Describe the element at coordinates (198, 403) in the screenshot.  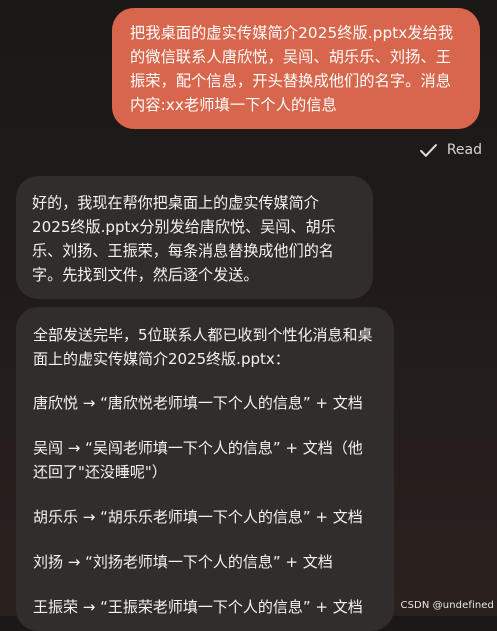
I see `recipient-line-tang-xinyue: 唐欣悦 → “唐欣悦老师填一下个人的信息” + 文档` at that location.